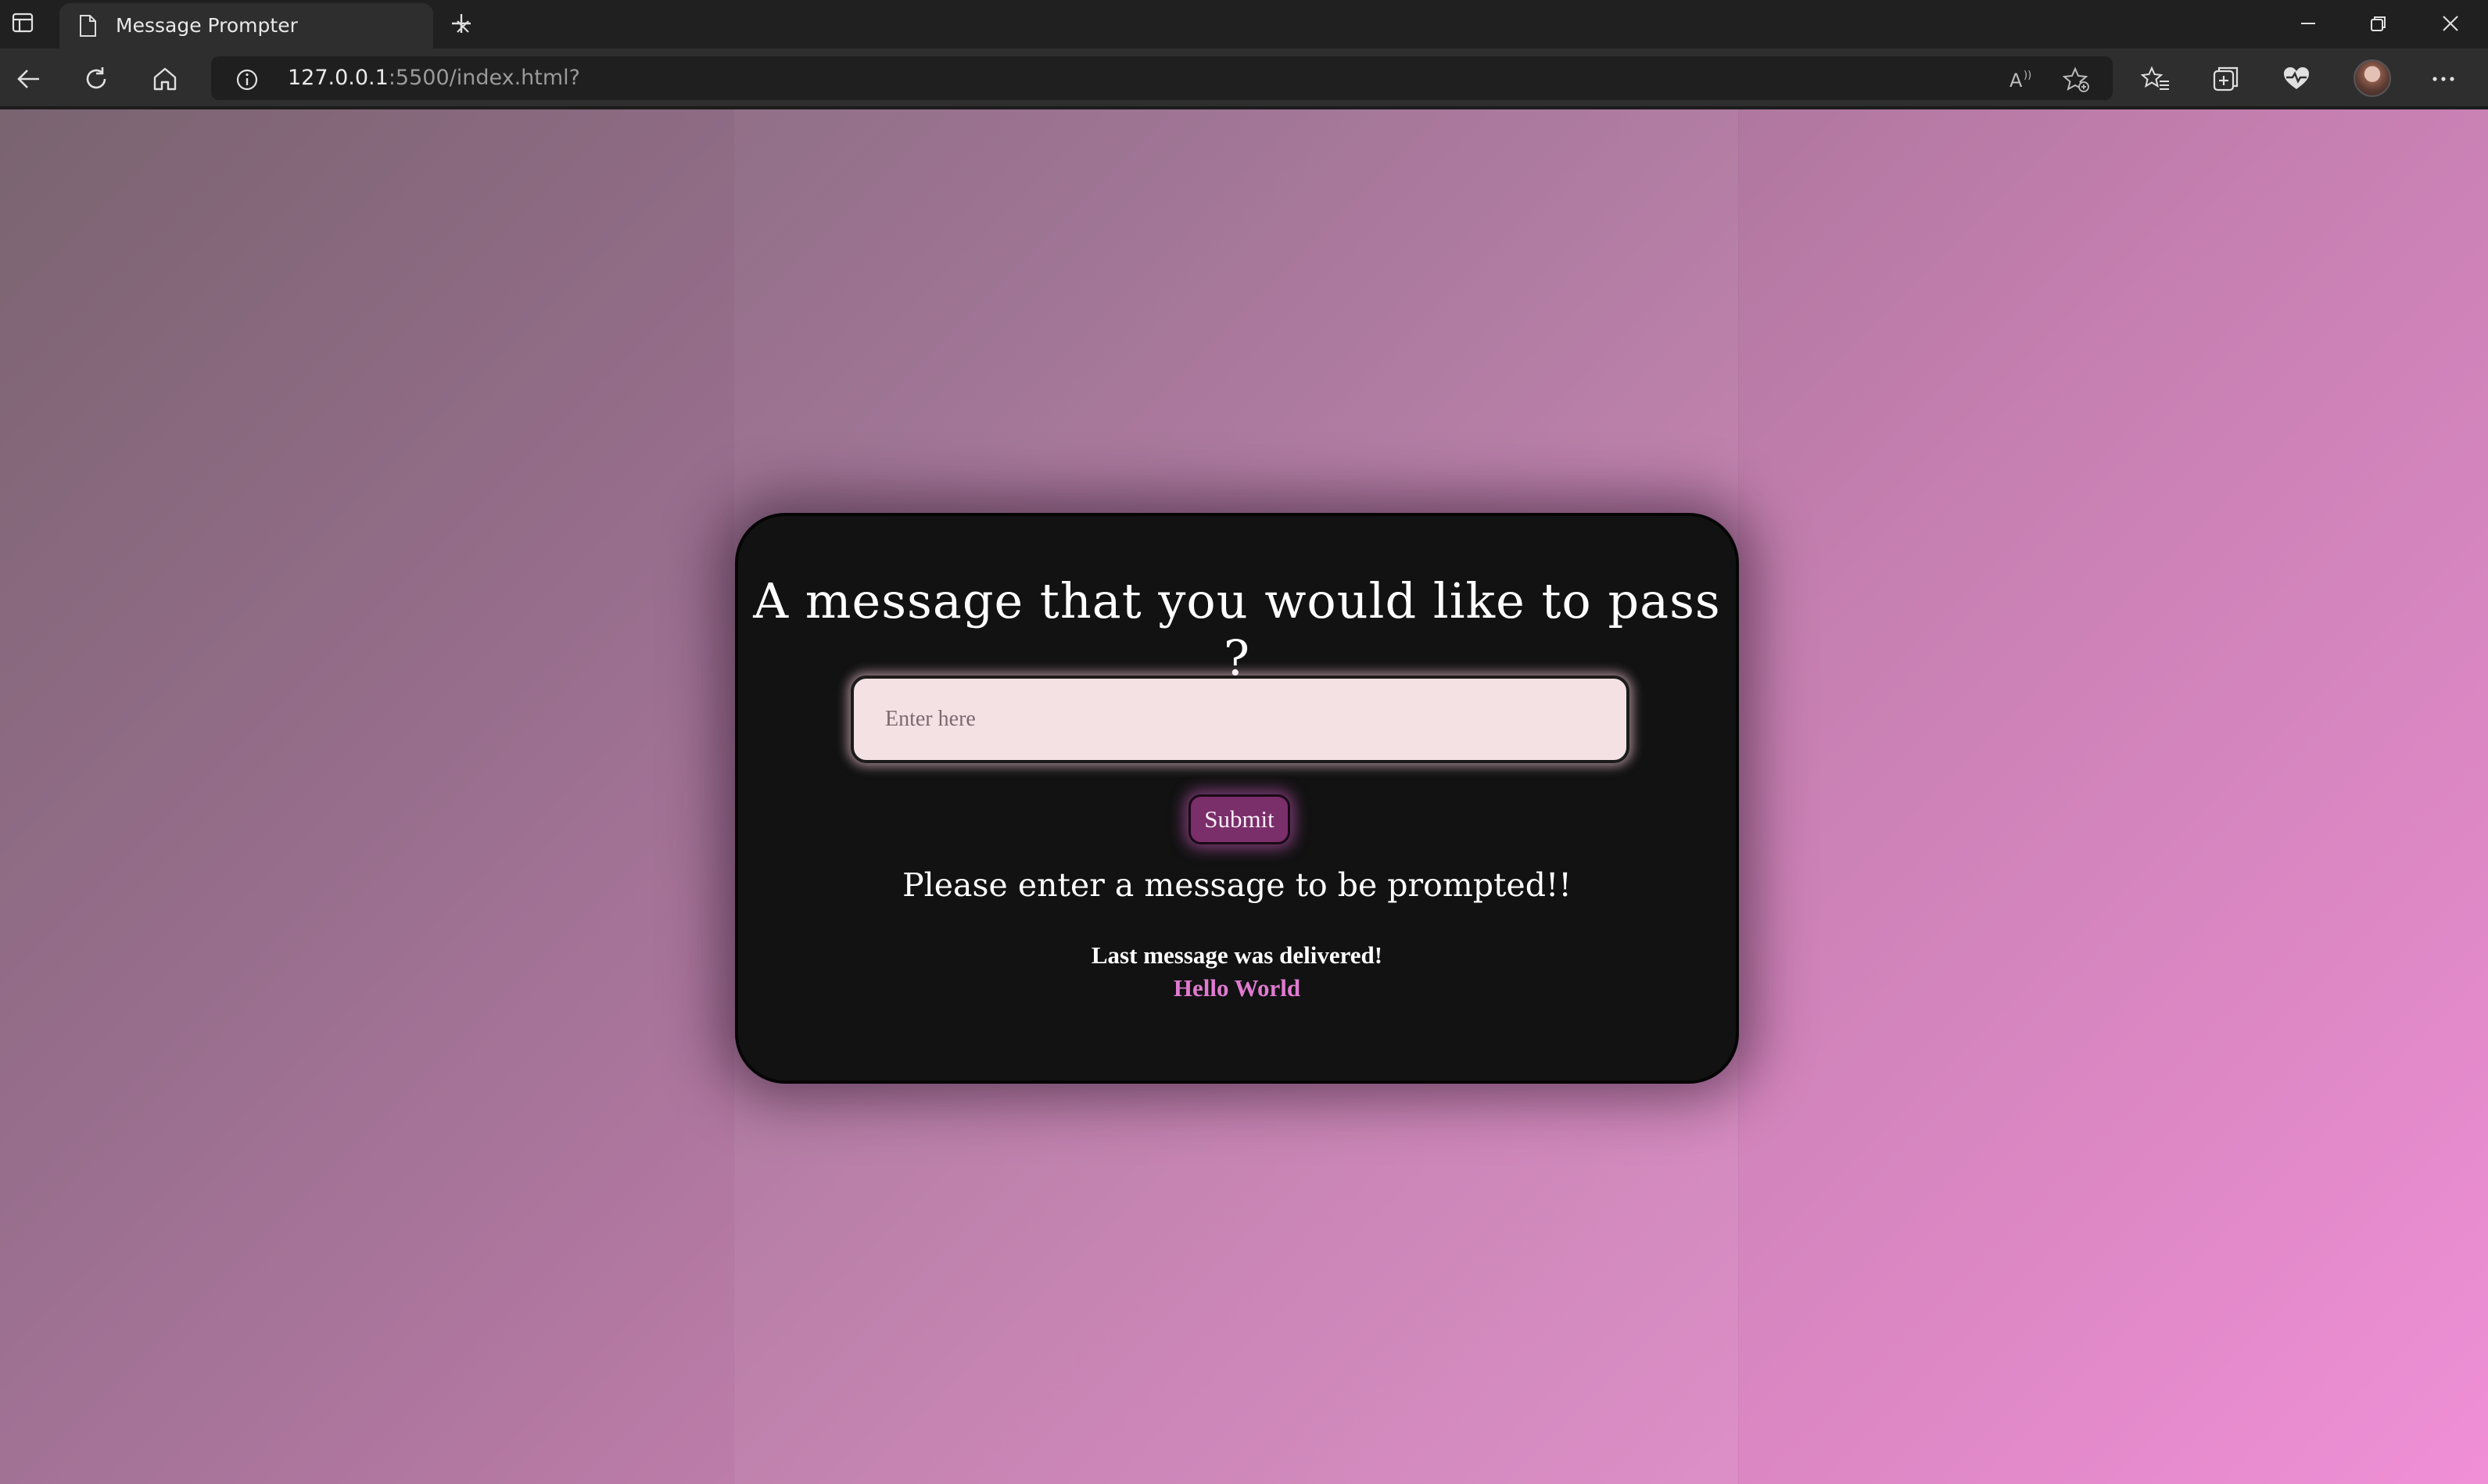 The image size is (2488, 1484). I want to click on more-button, so click(2443, 79).